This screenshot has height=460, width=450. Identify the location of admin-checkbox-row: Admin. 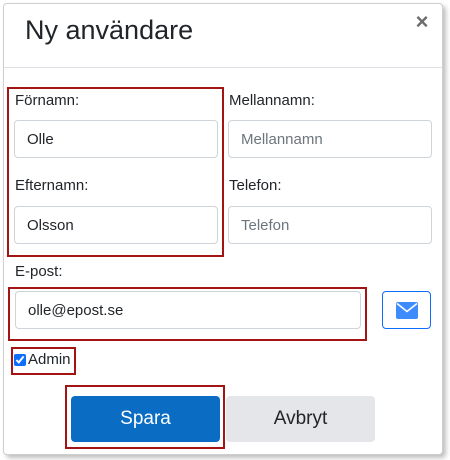
(42, 360).